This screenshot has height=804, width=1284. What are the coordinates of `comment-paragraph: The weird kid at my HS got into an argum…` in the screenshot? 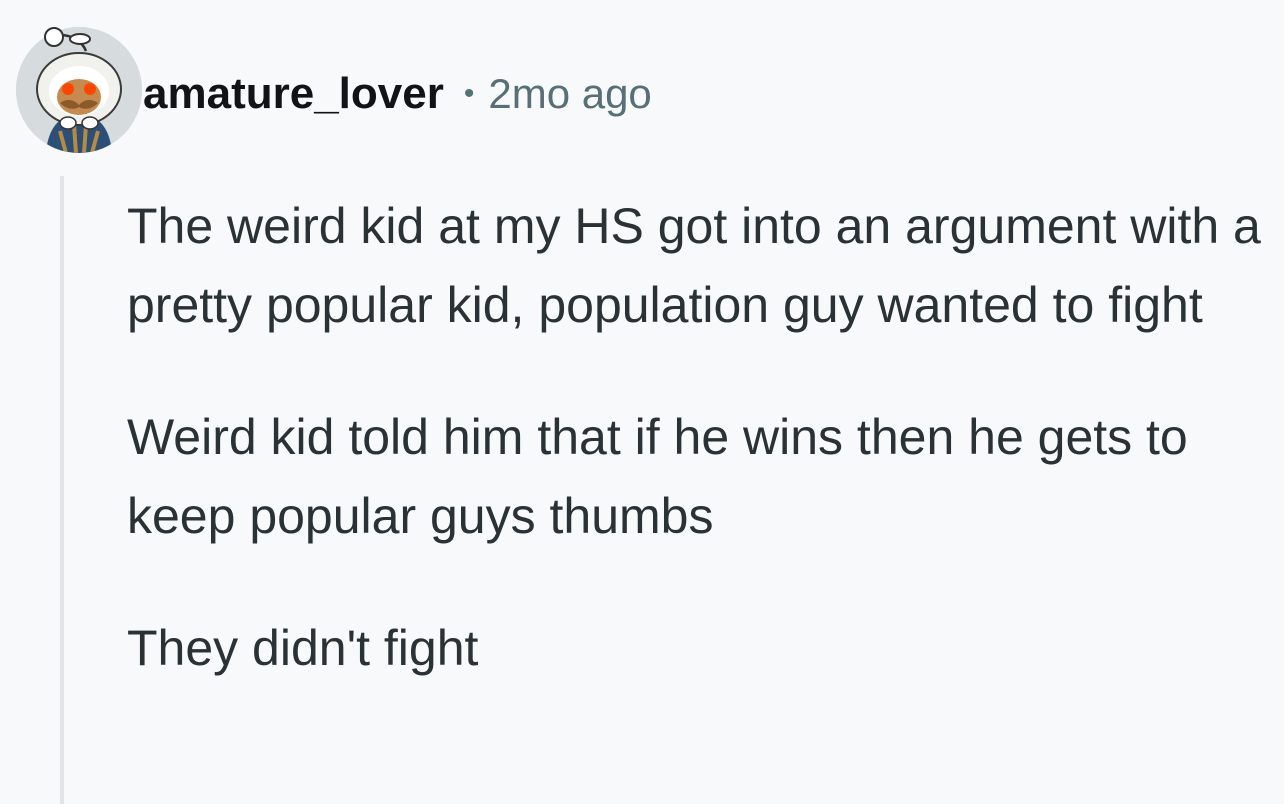 It's located at (694, 265).